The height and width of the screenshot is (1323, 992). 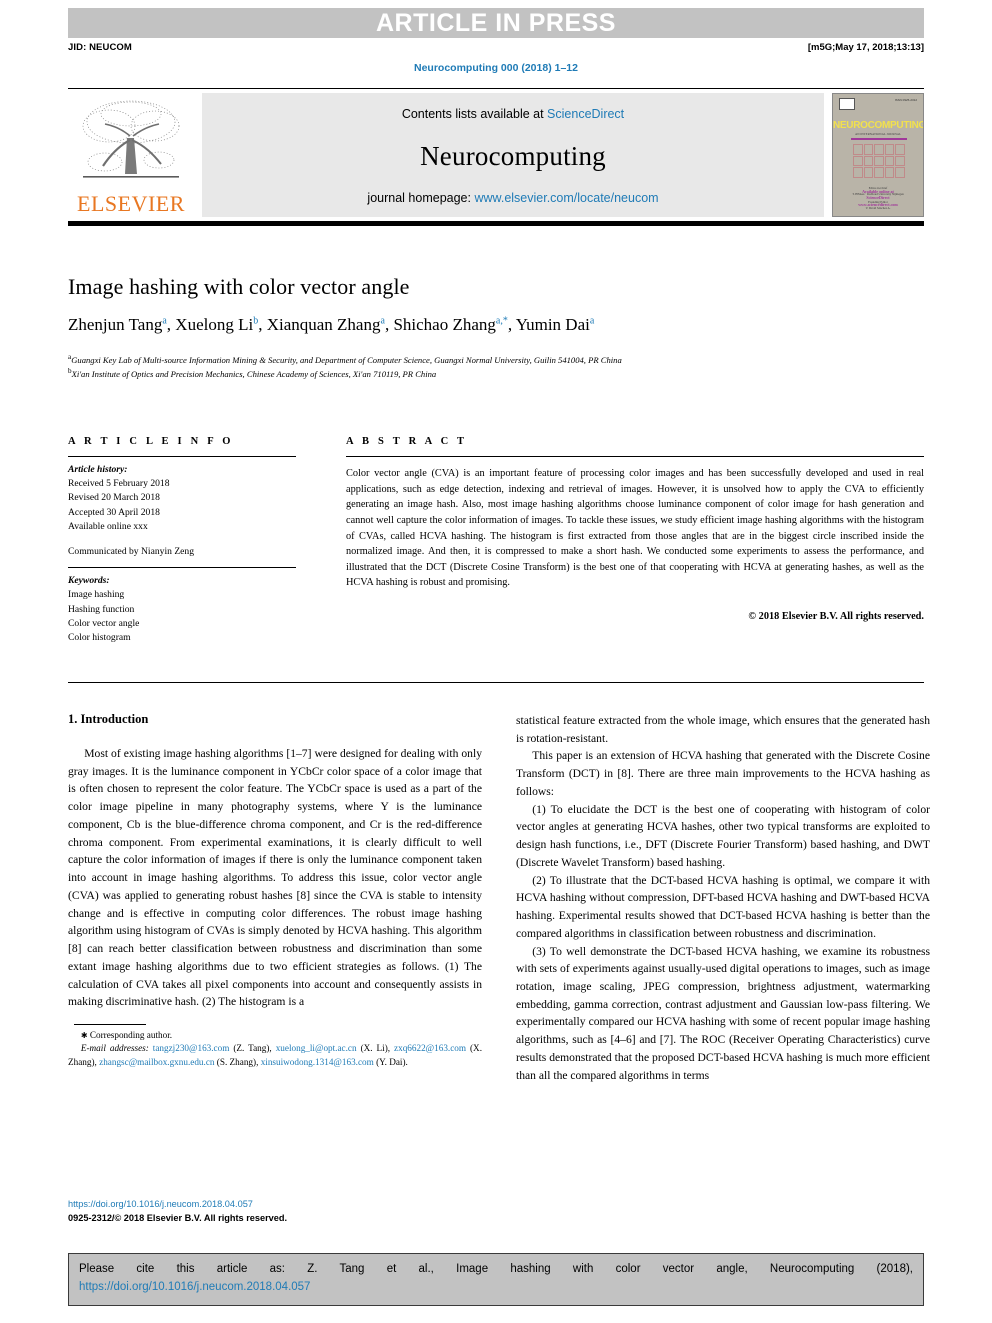 What do you see at coordinates (99, 637) in the screenshot?
I see `keyword-item: Color histogram` at bounding box center [99, 637].